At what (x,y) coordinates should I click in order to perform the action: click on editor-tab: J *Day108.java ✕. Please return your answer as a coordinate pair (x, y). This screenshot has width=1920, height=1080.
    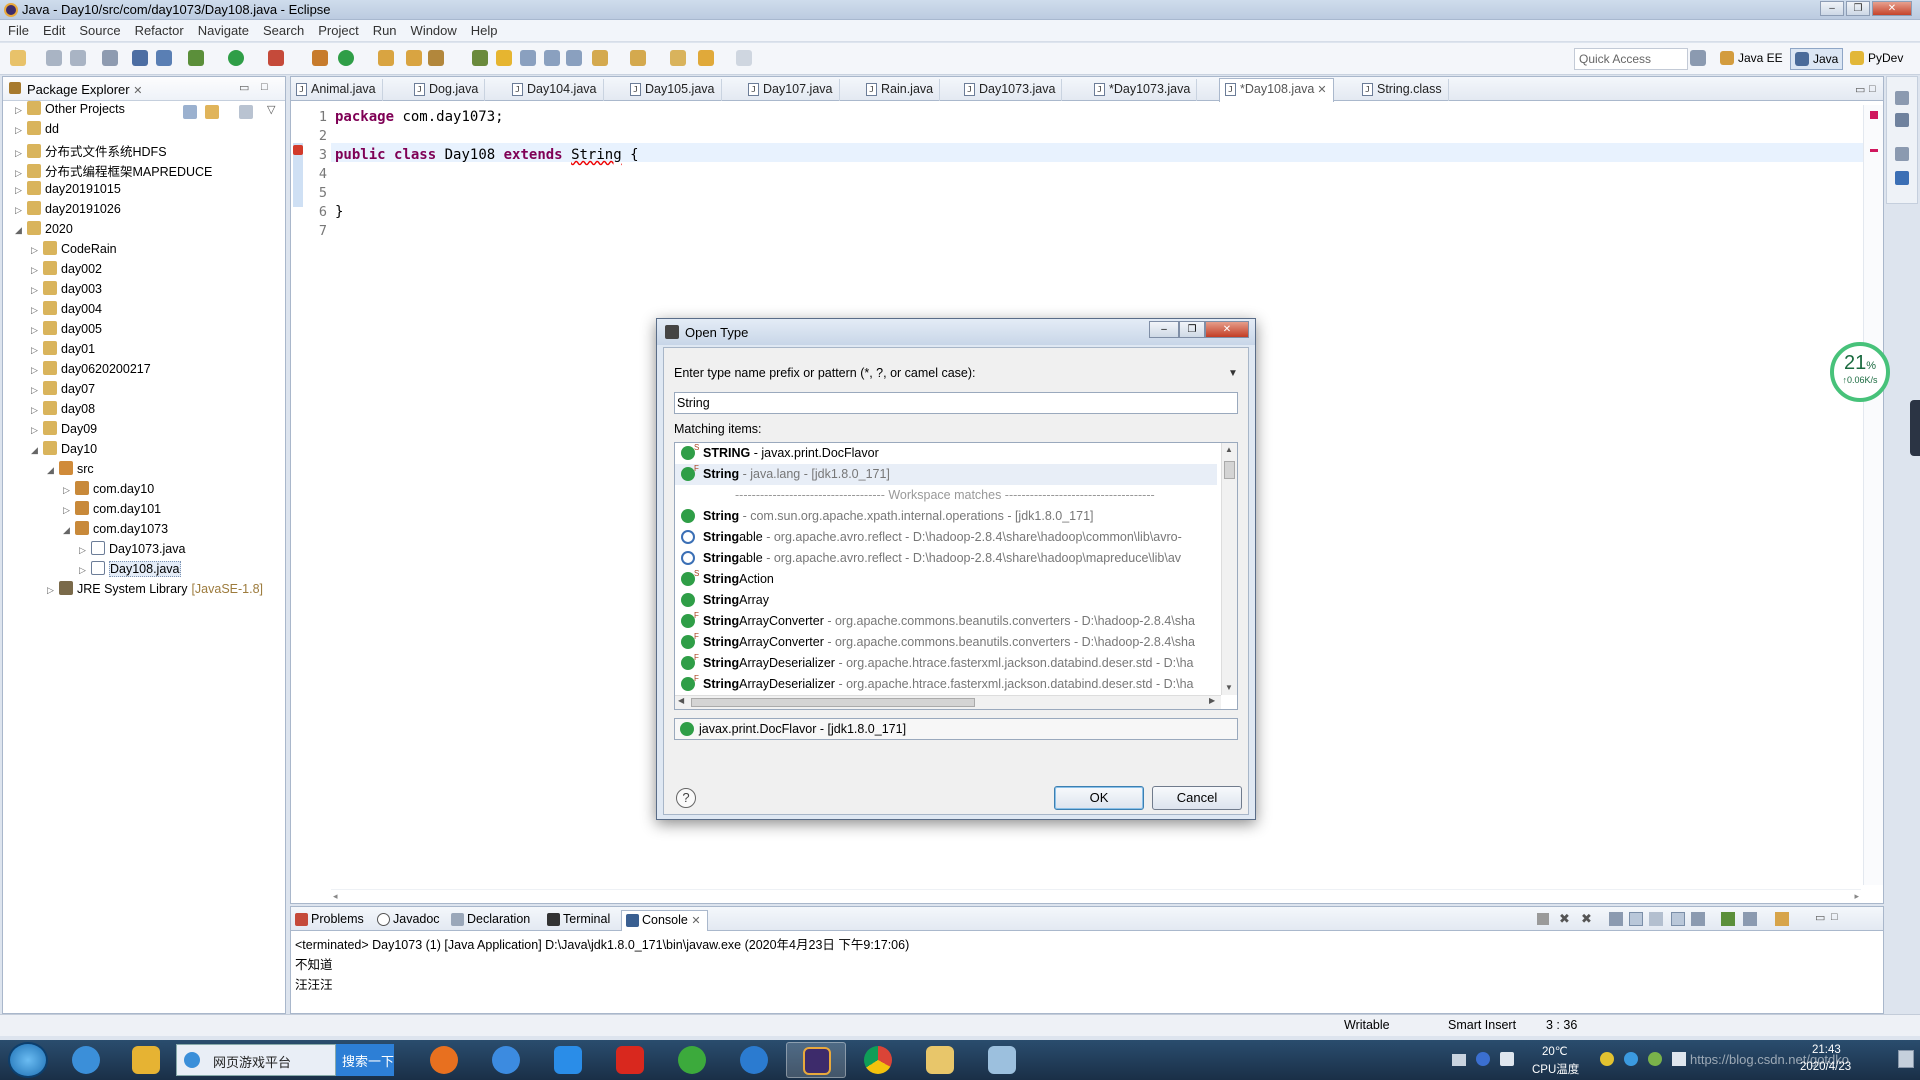
    Looking at the image, I should click on (1276, 90).